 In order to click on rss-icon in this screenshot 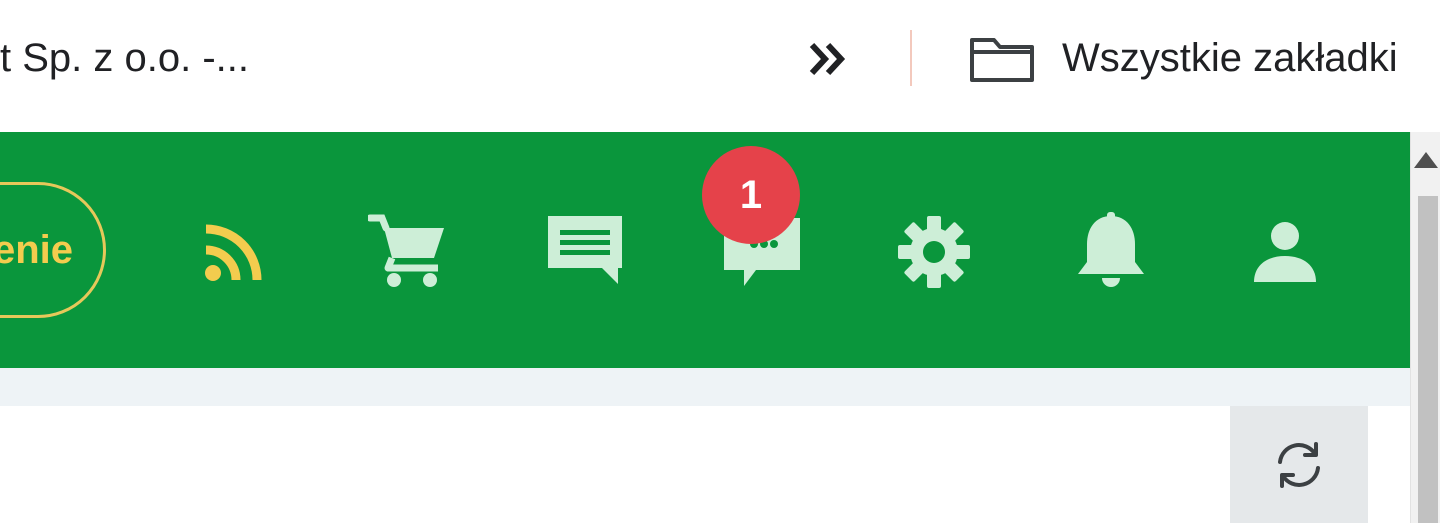, I will do `click(235, 251)`.